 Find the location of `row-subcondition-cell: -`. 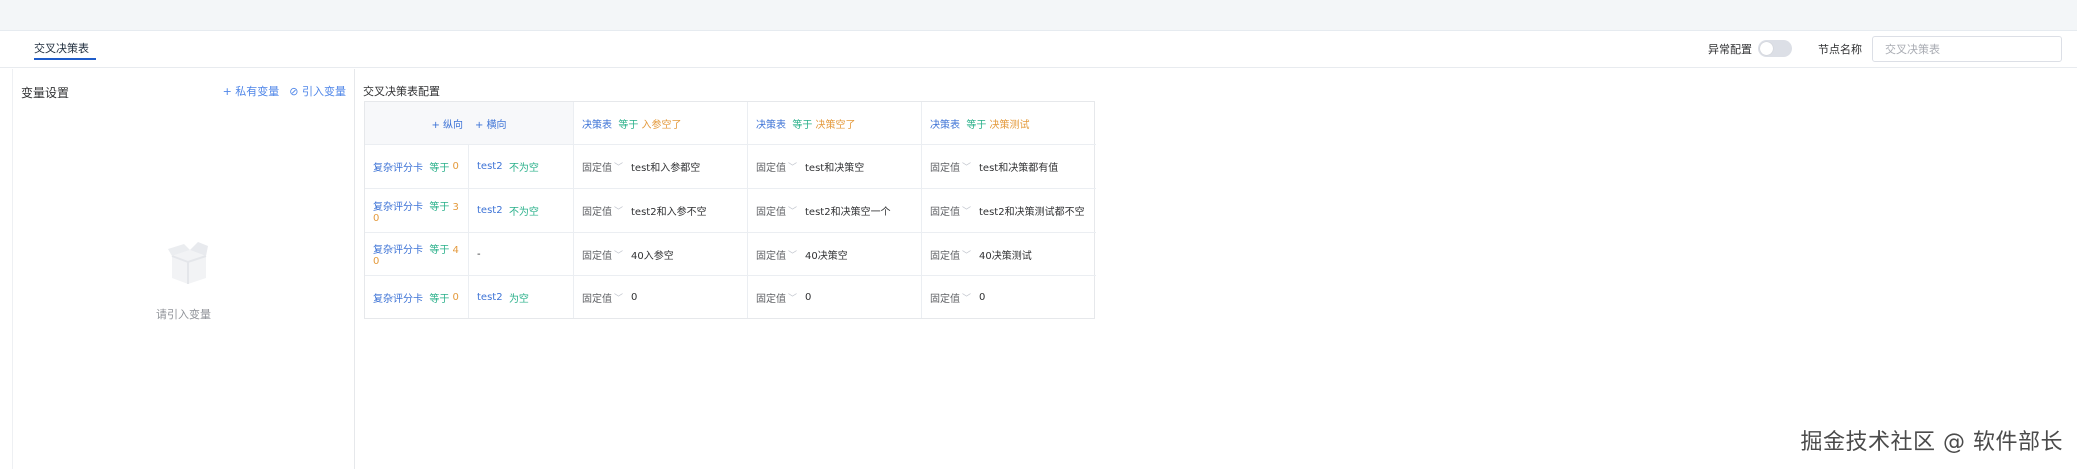

row-subcondition-cell: - is located at coordinates (521, 254).